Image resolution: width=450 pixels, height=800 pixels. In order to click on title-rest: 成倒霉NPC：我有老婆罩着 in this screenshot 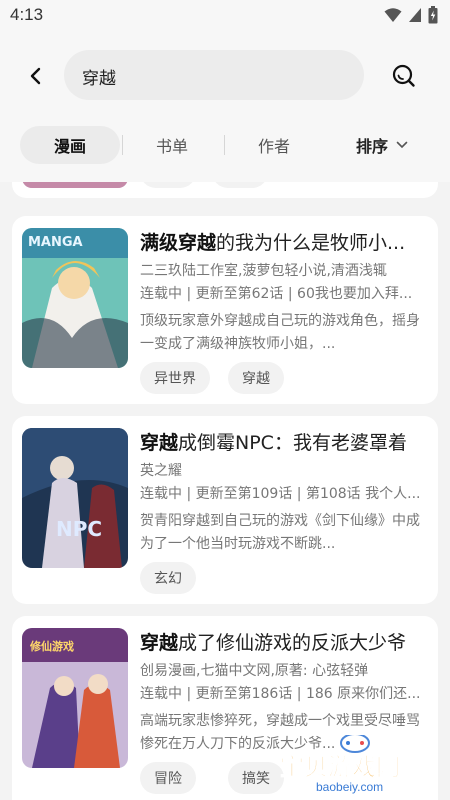, I will do `click(292, 443)`.